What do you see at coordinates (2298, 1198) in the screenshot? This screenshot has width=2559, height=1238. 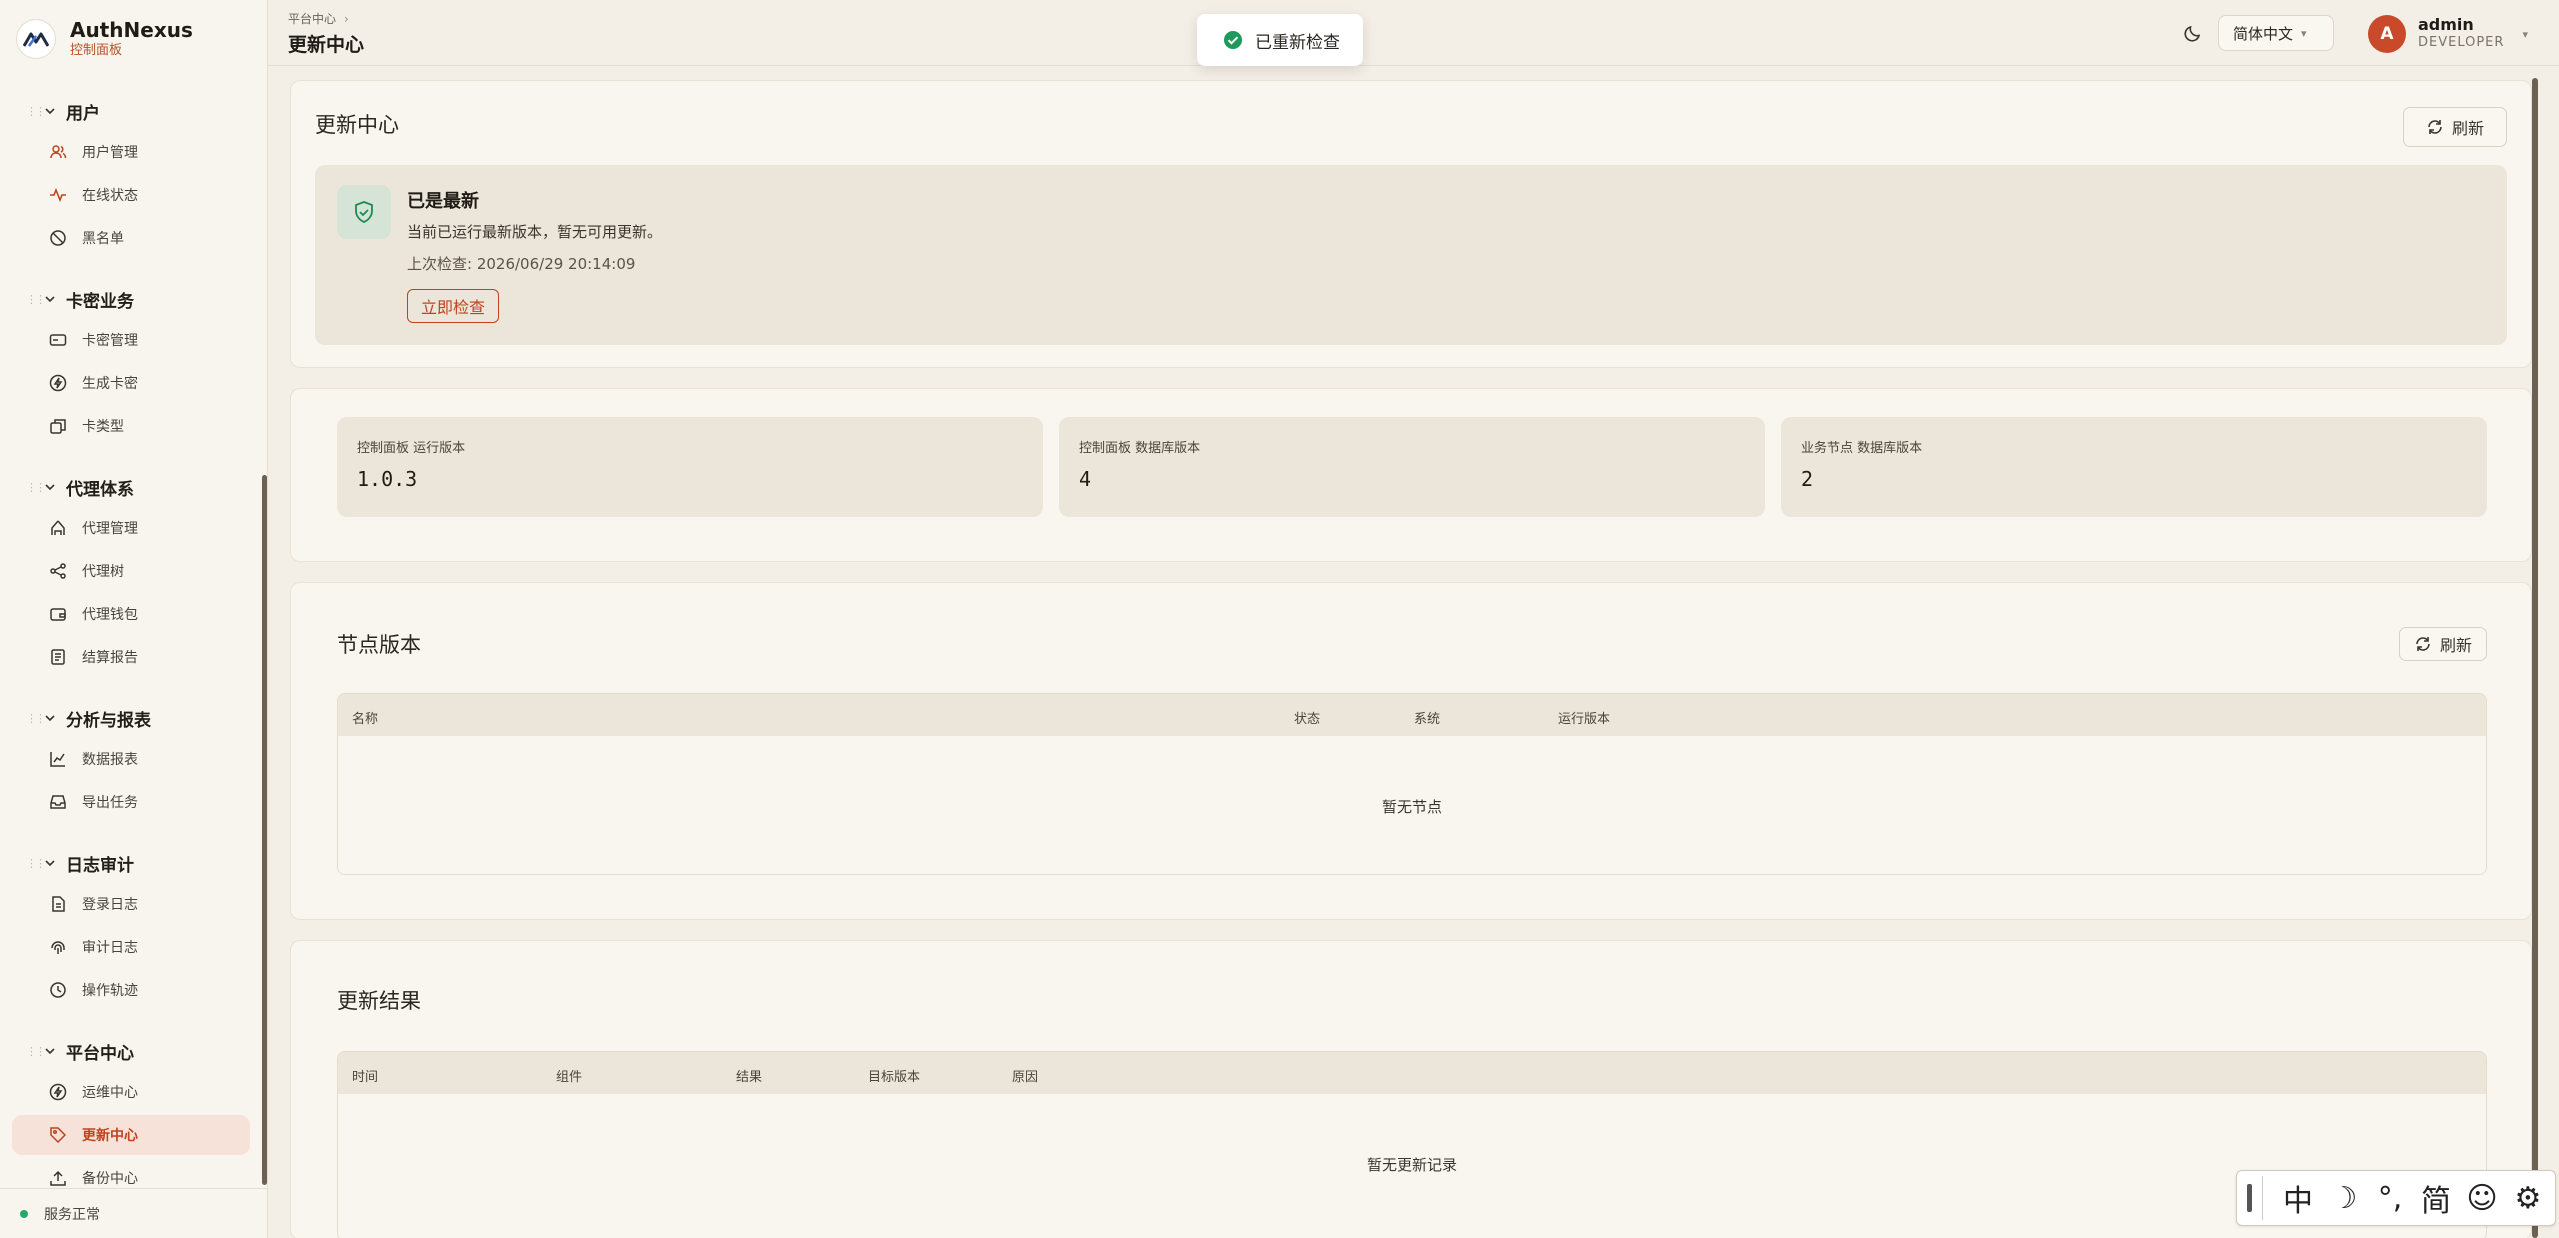 I see `ime-chinese-mode-button: 中` at bounding box center [2298, 1198].